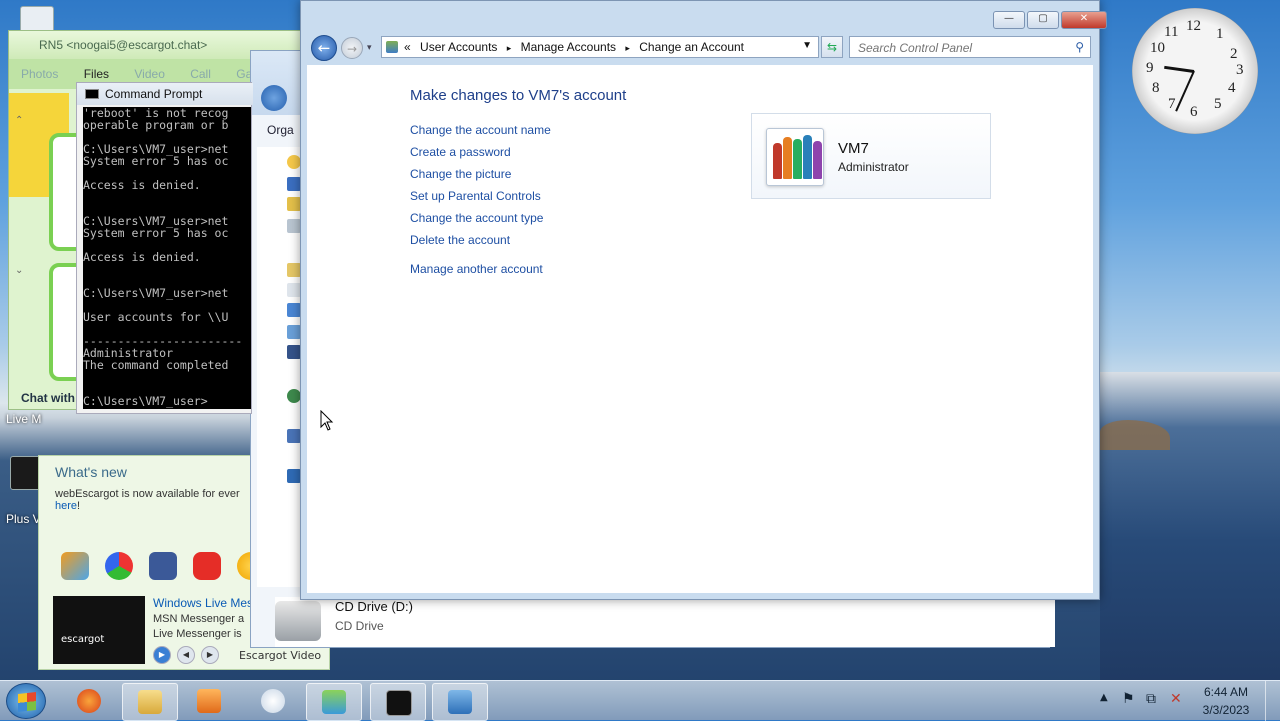 This screenshot has width=1280, height=721. I want to click on video-title-link: Windows Live Mes, so click(203, 603).